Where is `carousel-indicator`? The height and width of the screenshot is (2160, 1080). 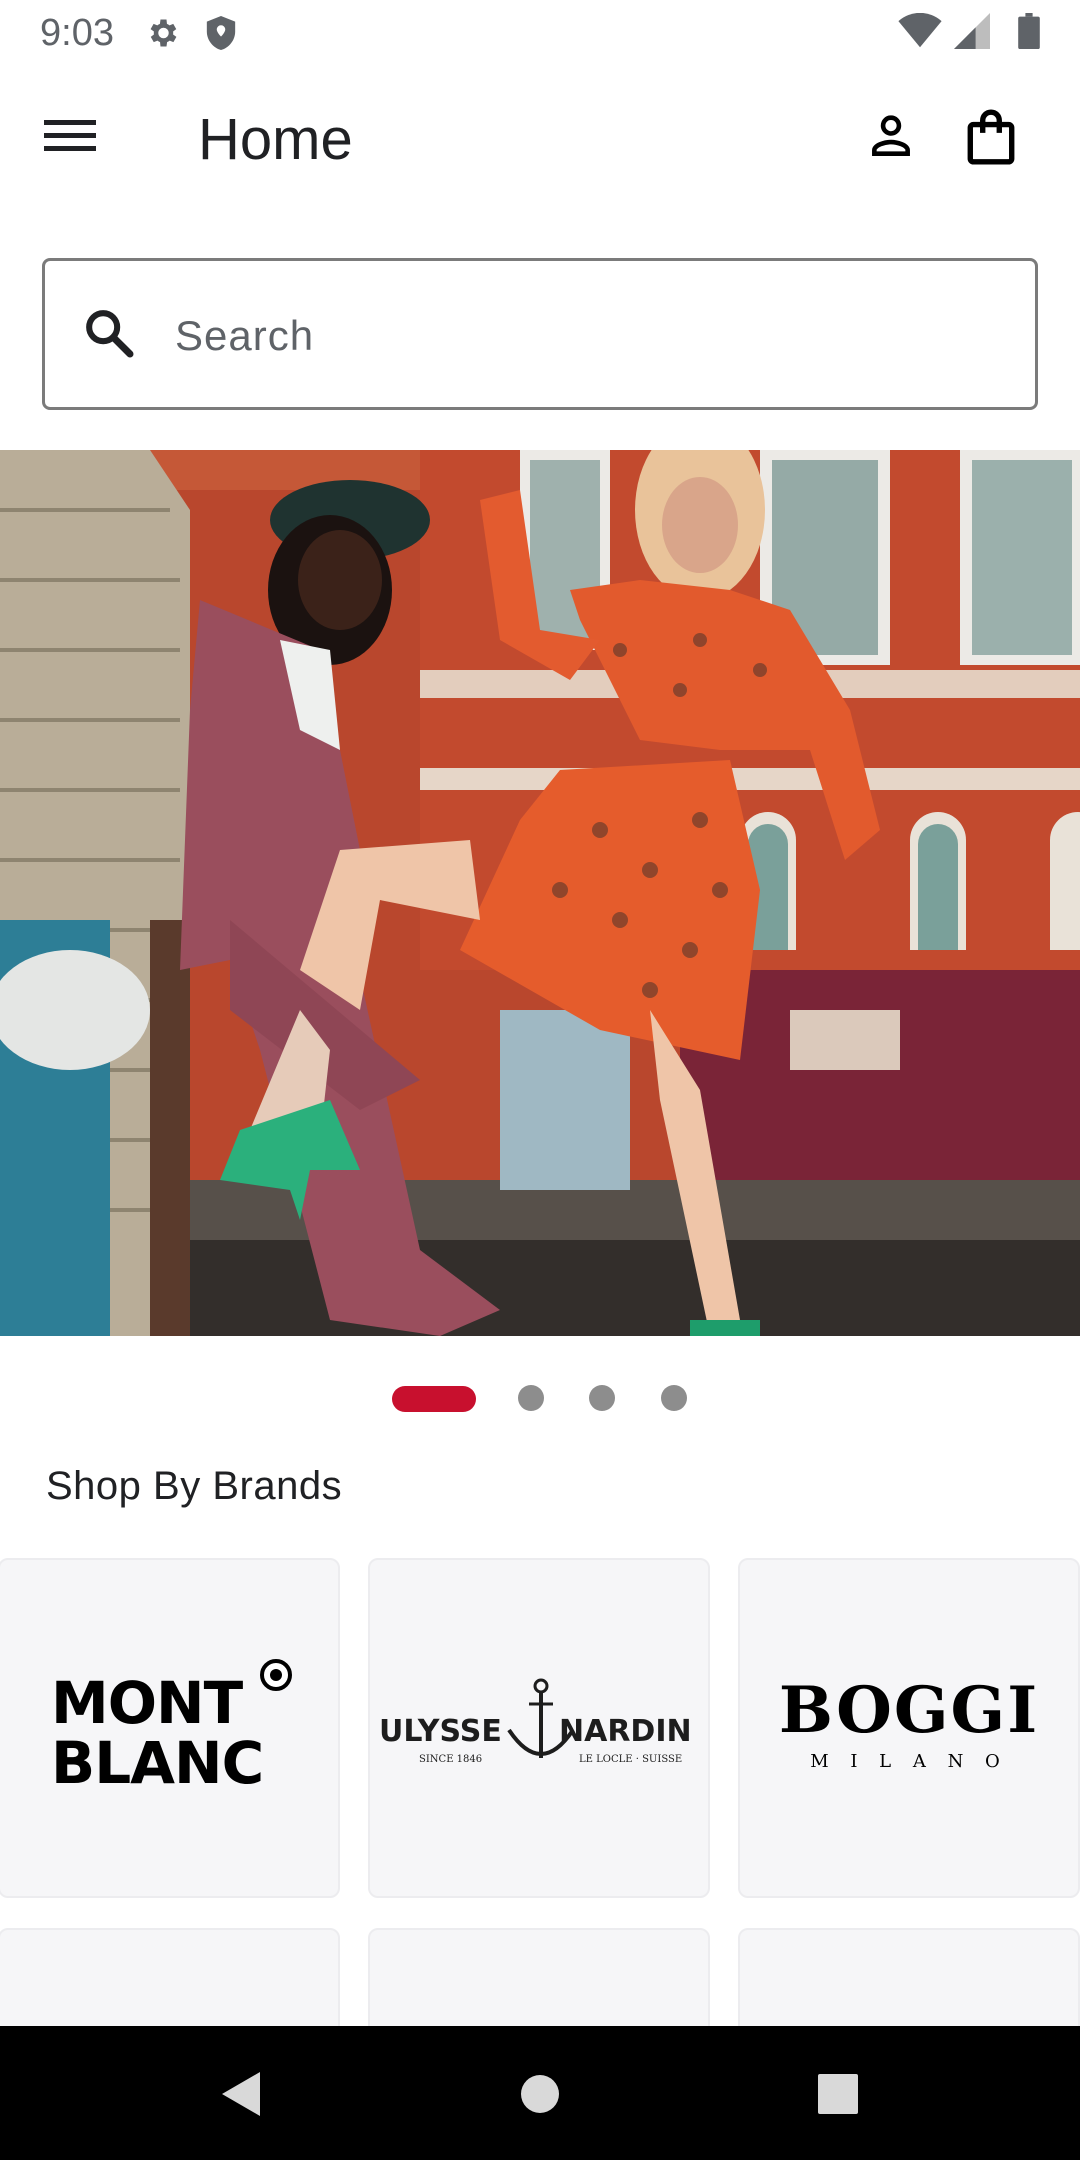 carousel-indicator is located at coordinates (540, 1397).